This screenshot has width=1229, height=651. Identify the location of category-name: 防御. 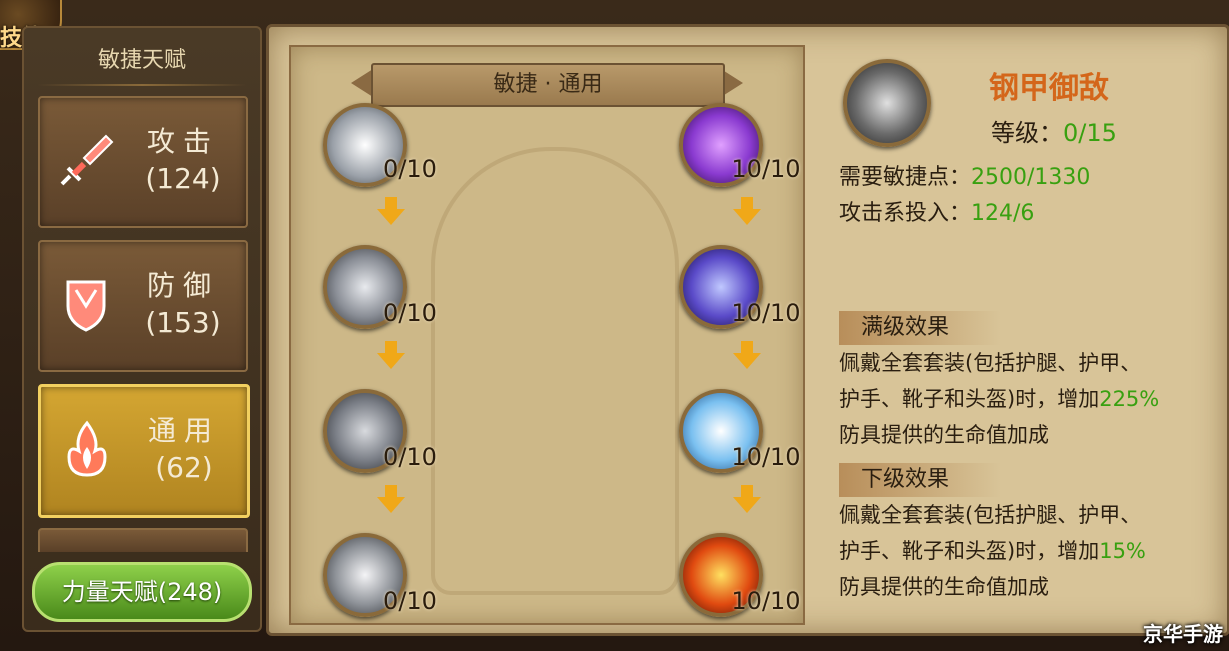
(182, 285).